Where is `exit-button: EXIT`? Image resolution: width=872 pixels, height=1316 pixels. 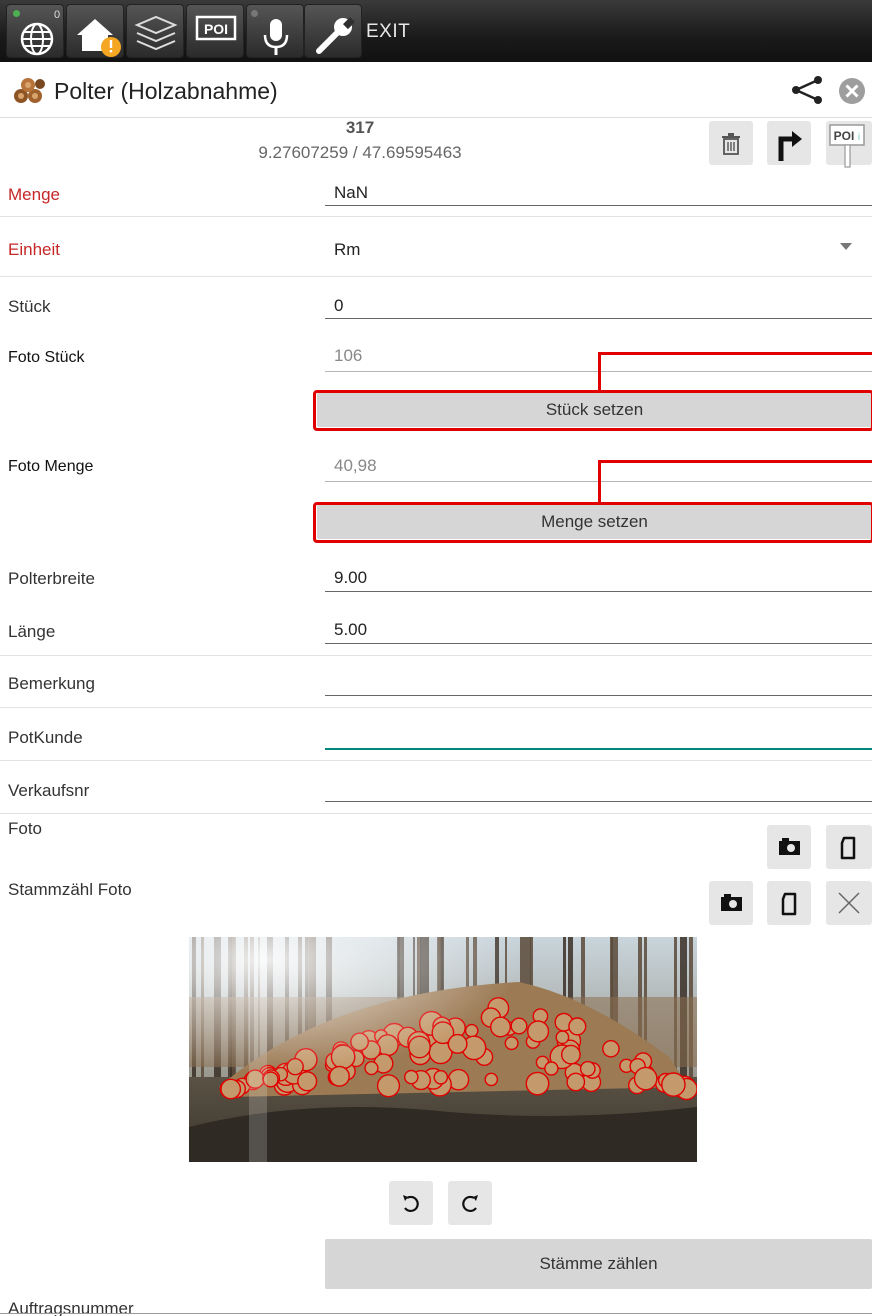 exit-button: EXIT is located at coordinates (388, 32).